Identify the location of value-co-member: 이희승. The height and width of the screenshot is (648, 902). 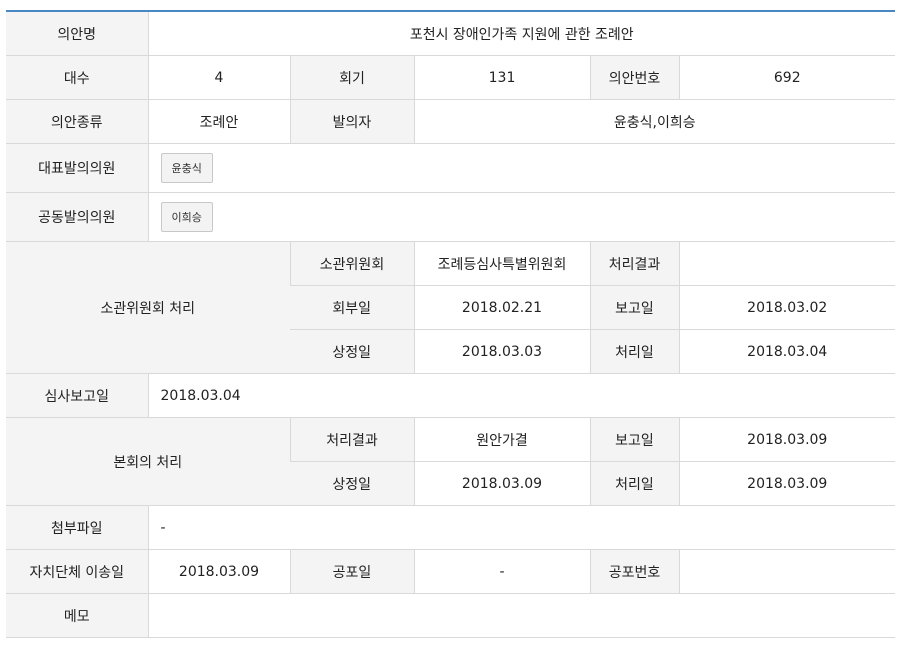
(521, 217).